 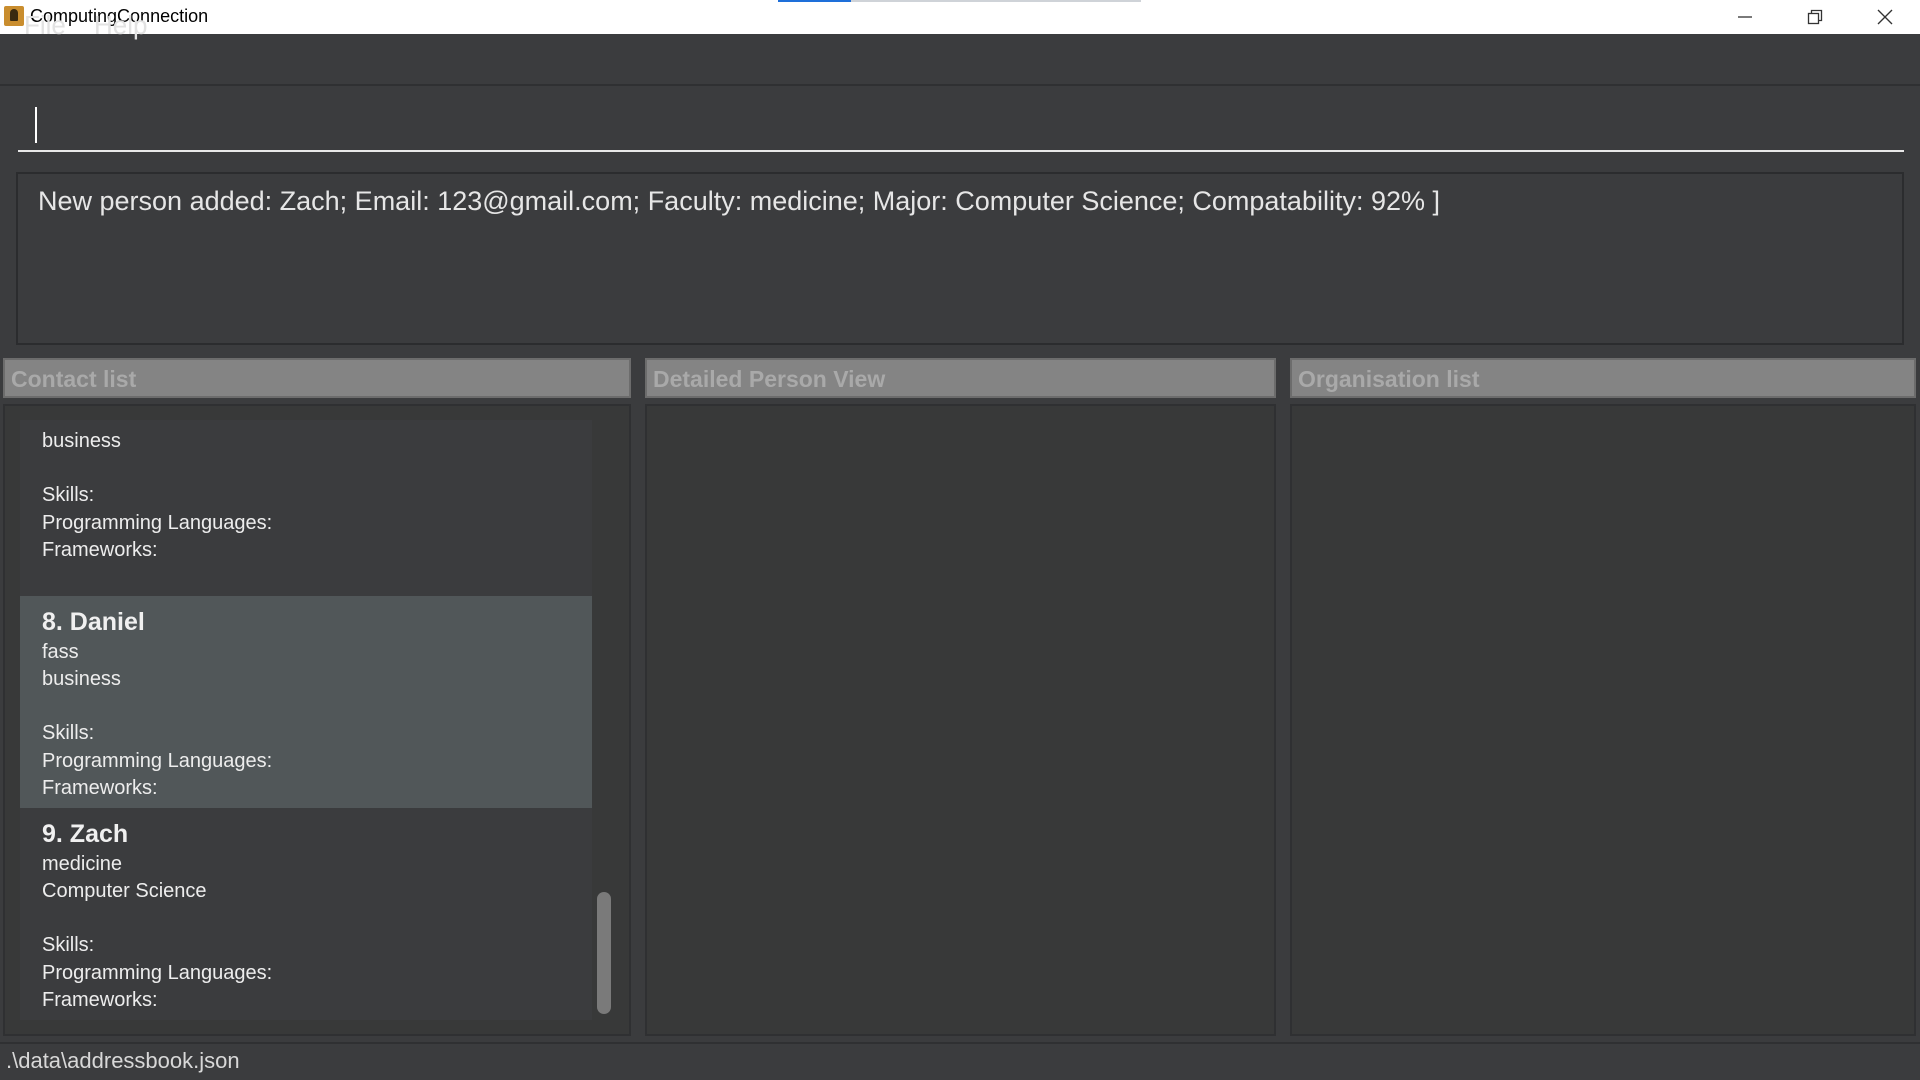 I want to click on organisation-list-header: Organisation list, so click(x=1603, y=378).